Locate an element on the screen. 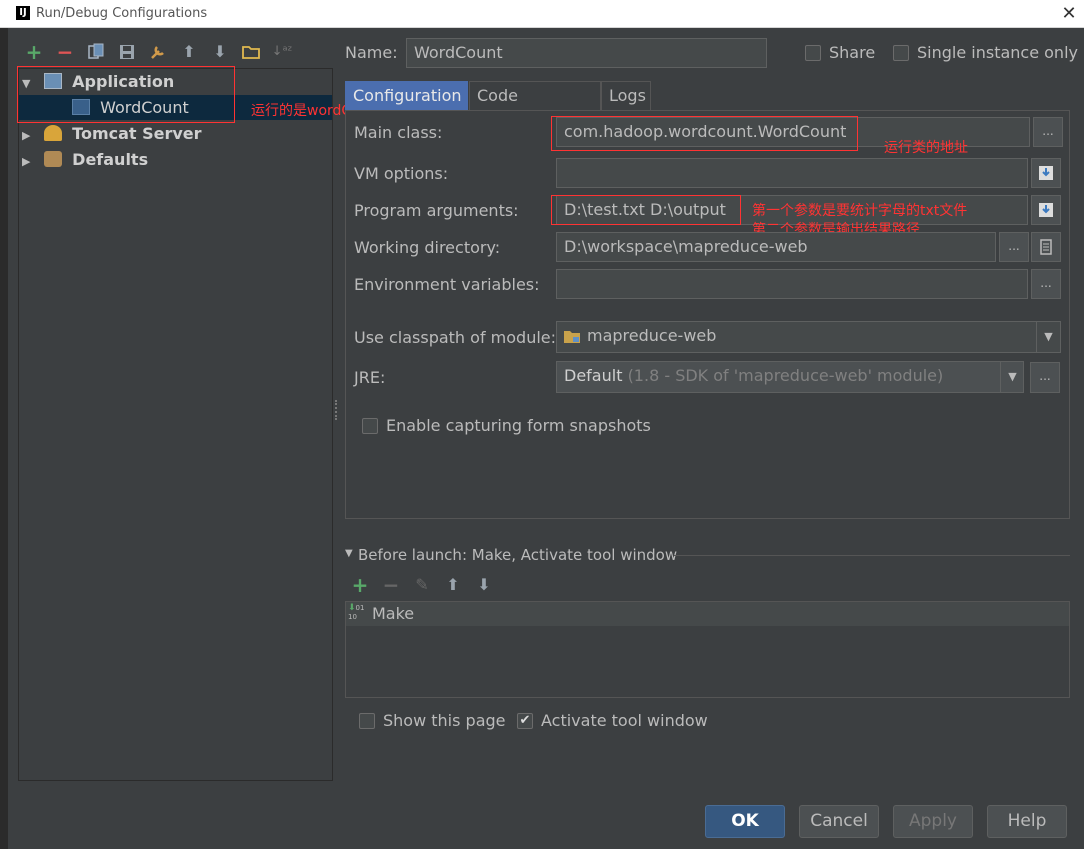 This screenshot has width=1084, height=849. annotation-box-arguments is located at coordinates (646, 210).